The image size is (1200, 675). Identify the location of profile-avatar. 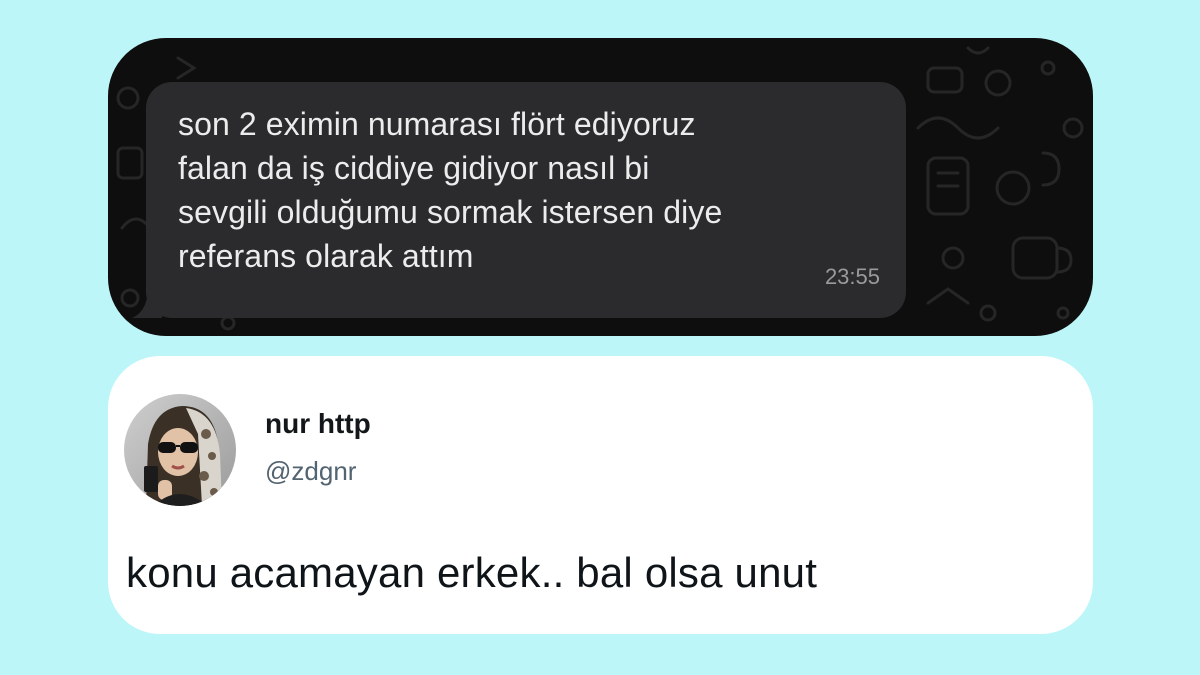
(180, 450).